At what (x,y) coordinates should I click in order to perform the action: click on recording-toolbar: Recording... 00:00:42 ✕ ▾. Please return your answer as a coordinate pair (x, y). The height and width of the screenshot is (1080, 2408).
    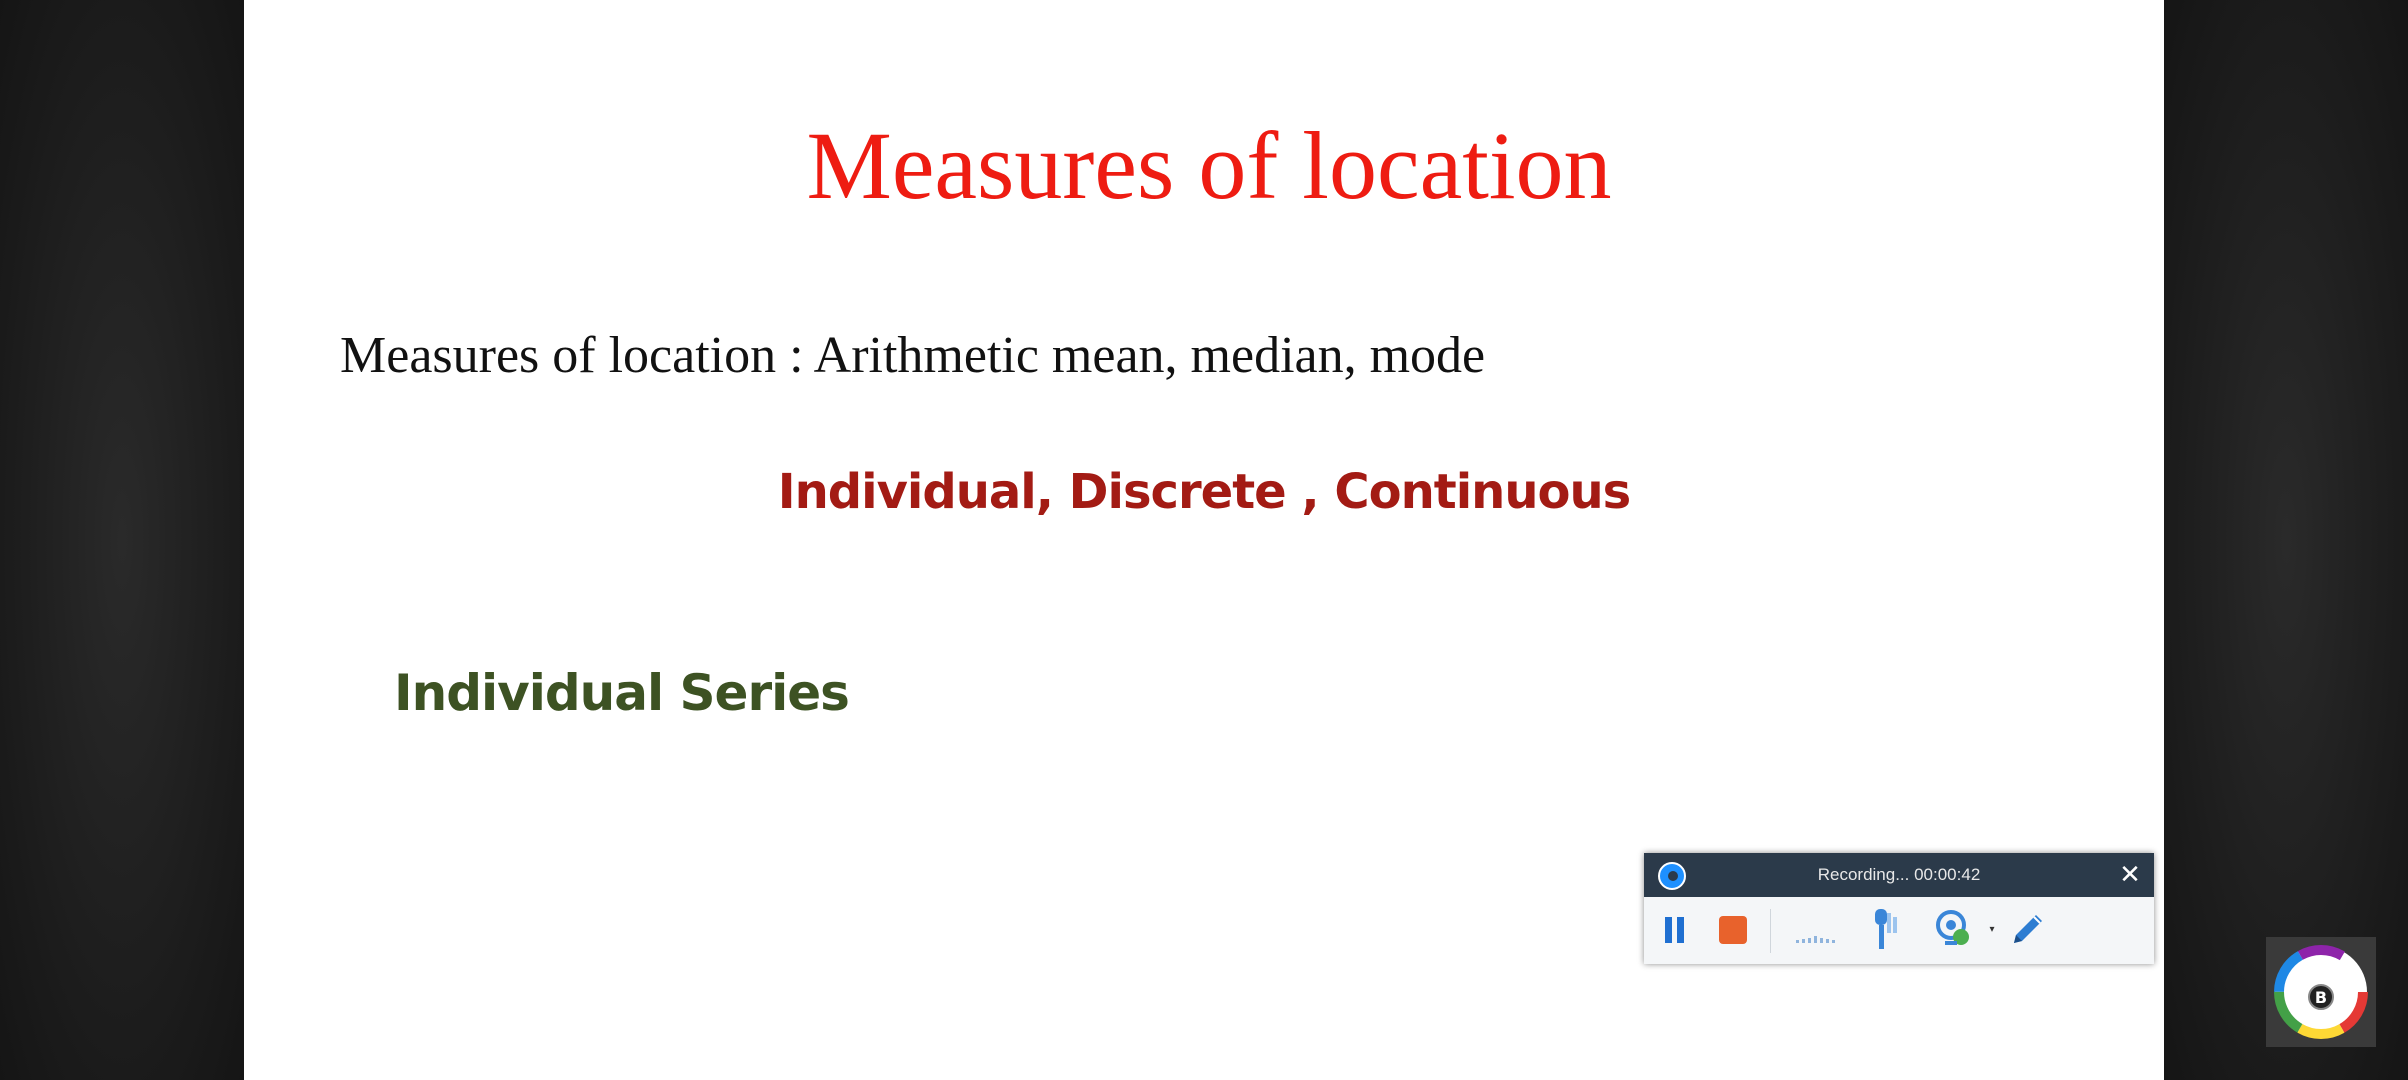
    Looking at the image, I should click on (1899, 908).